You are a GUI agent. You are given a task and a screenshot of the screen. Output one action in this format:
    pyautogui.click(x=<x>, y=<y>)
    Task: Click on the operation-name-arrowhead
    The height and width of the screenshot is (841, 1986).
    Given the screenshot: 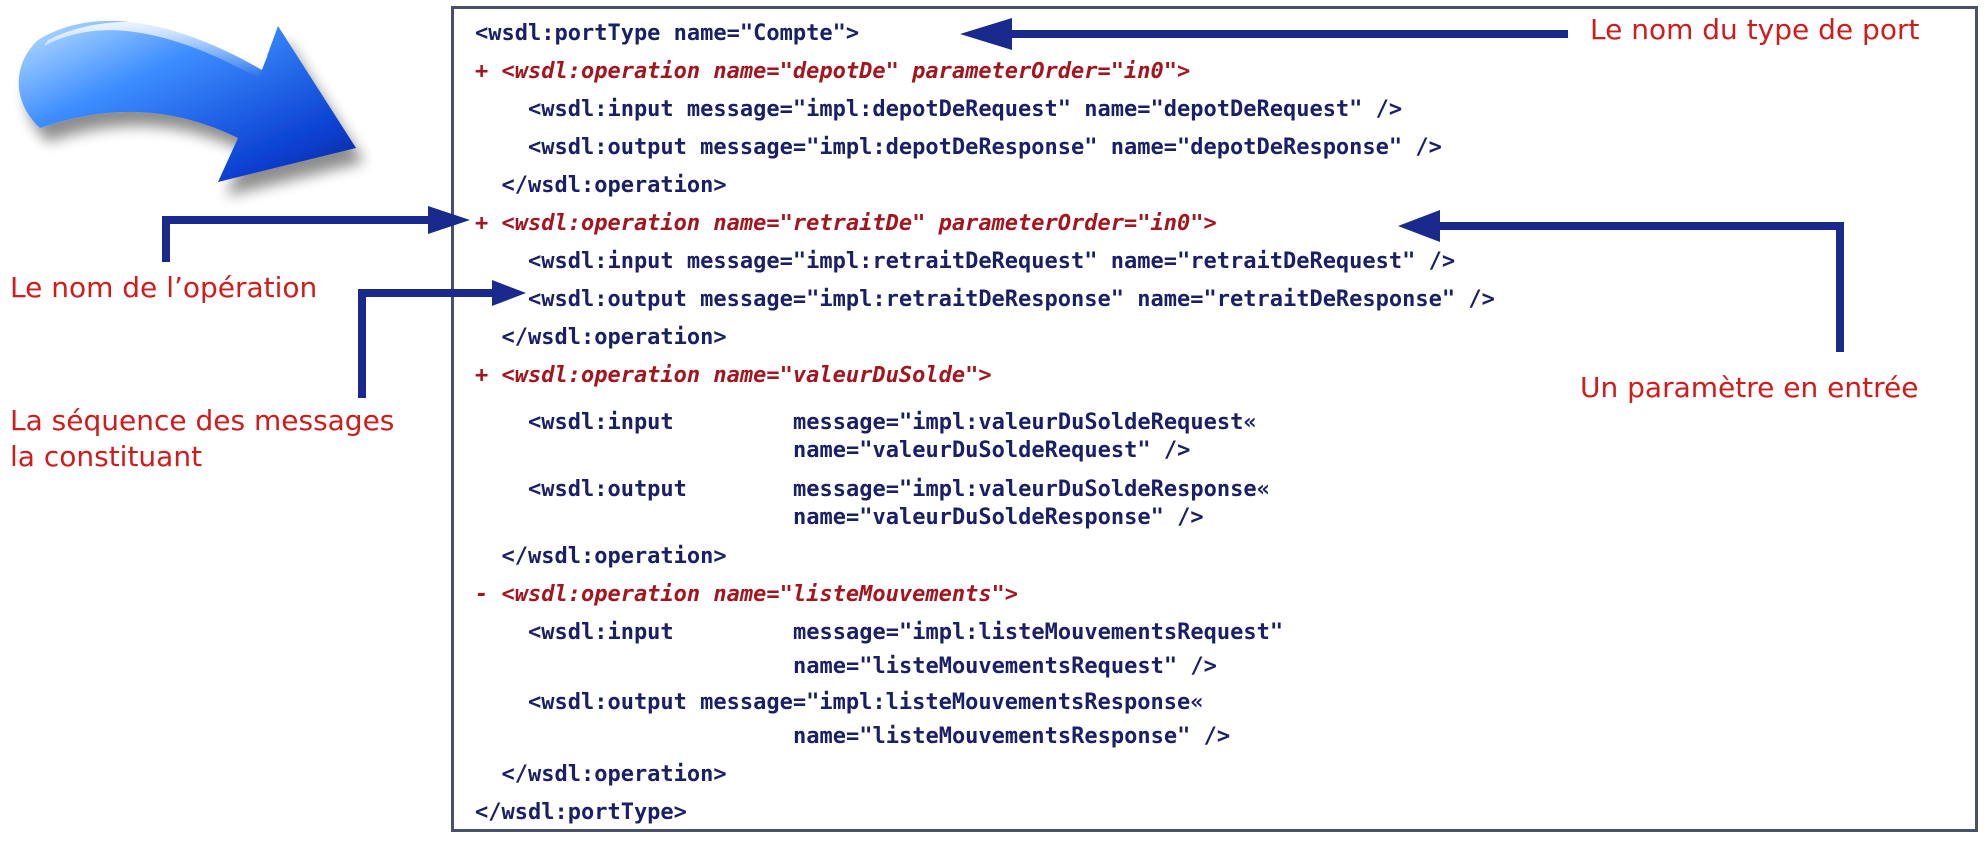 What is the action you would take?
    pyautogui.click(x=449, y=220)
    